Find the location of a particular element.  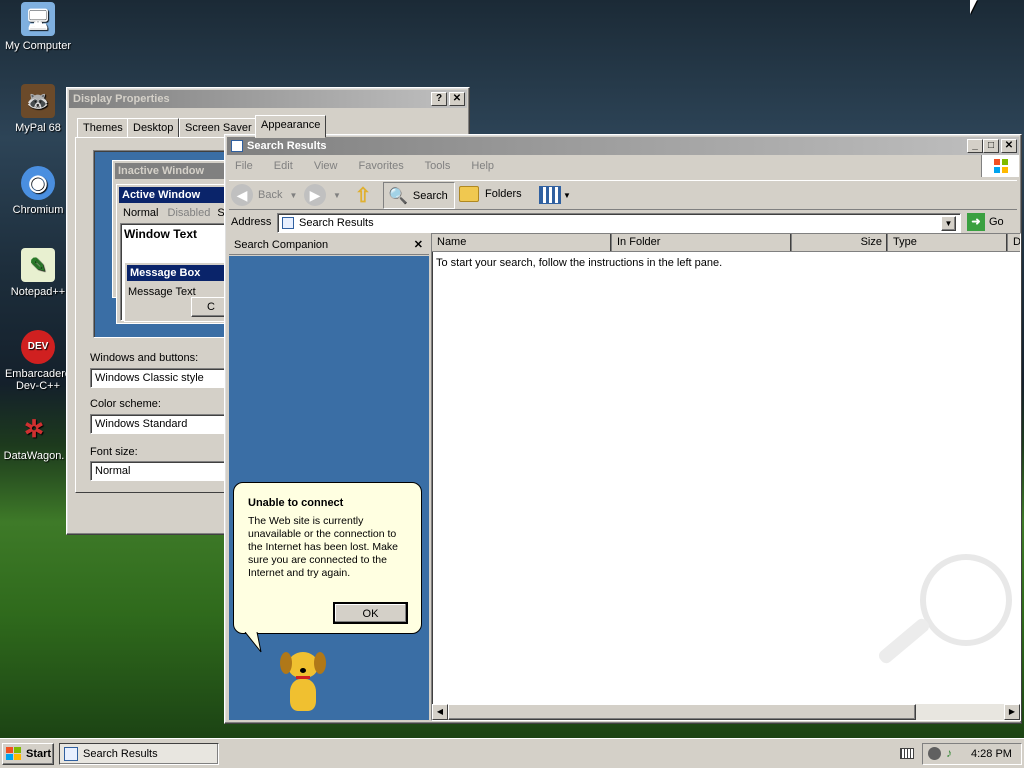

search-button: 🔍 Search is located at coordinates (419, 195).